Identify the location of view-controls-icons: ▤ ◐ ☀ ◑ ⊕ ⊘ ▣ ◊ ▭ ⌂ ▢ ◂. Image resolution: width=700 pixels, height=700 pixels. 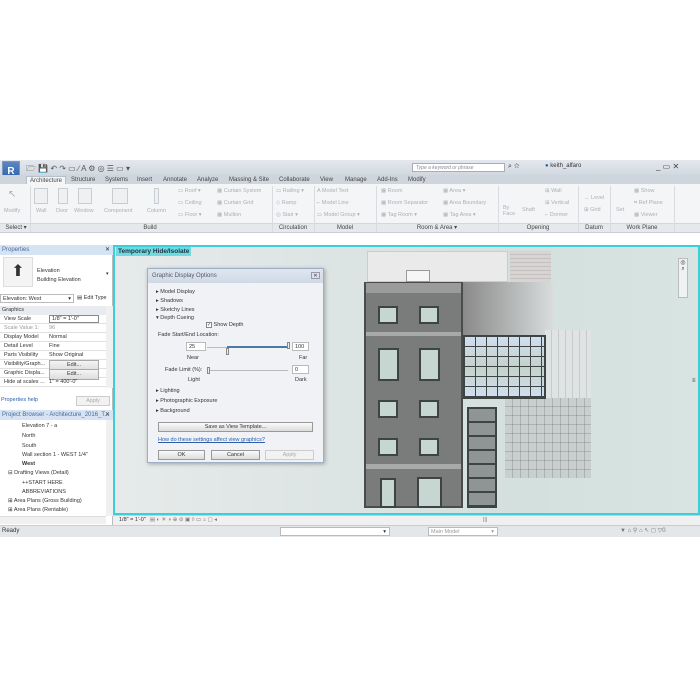
(183, 520).